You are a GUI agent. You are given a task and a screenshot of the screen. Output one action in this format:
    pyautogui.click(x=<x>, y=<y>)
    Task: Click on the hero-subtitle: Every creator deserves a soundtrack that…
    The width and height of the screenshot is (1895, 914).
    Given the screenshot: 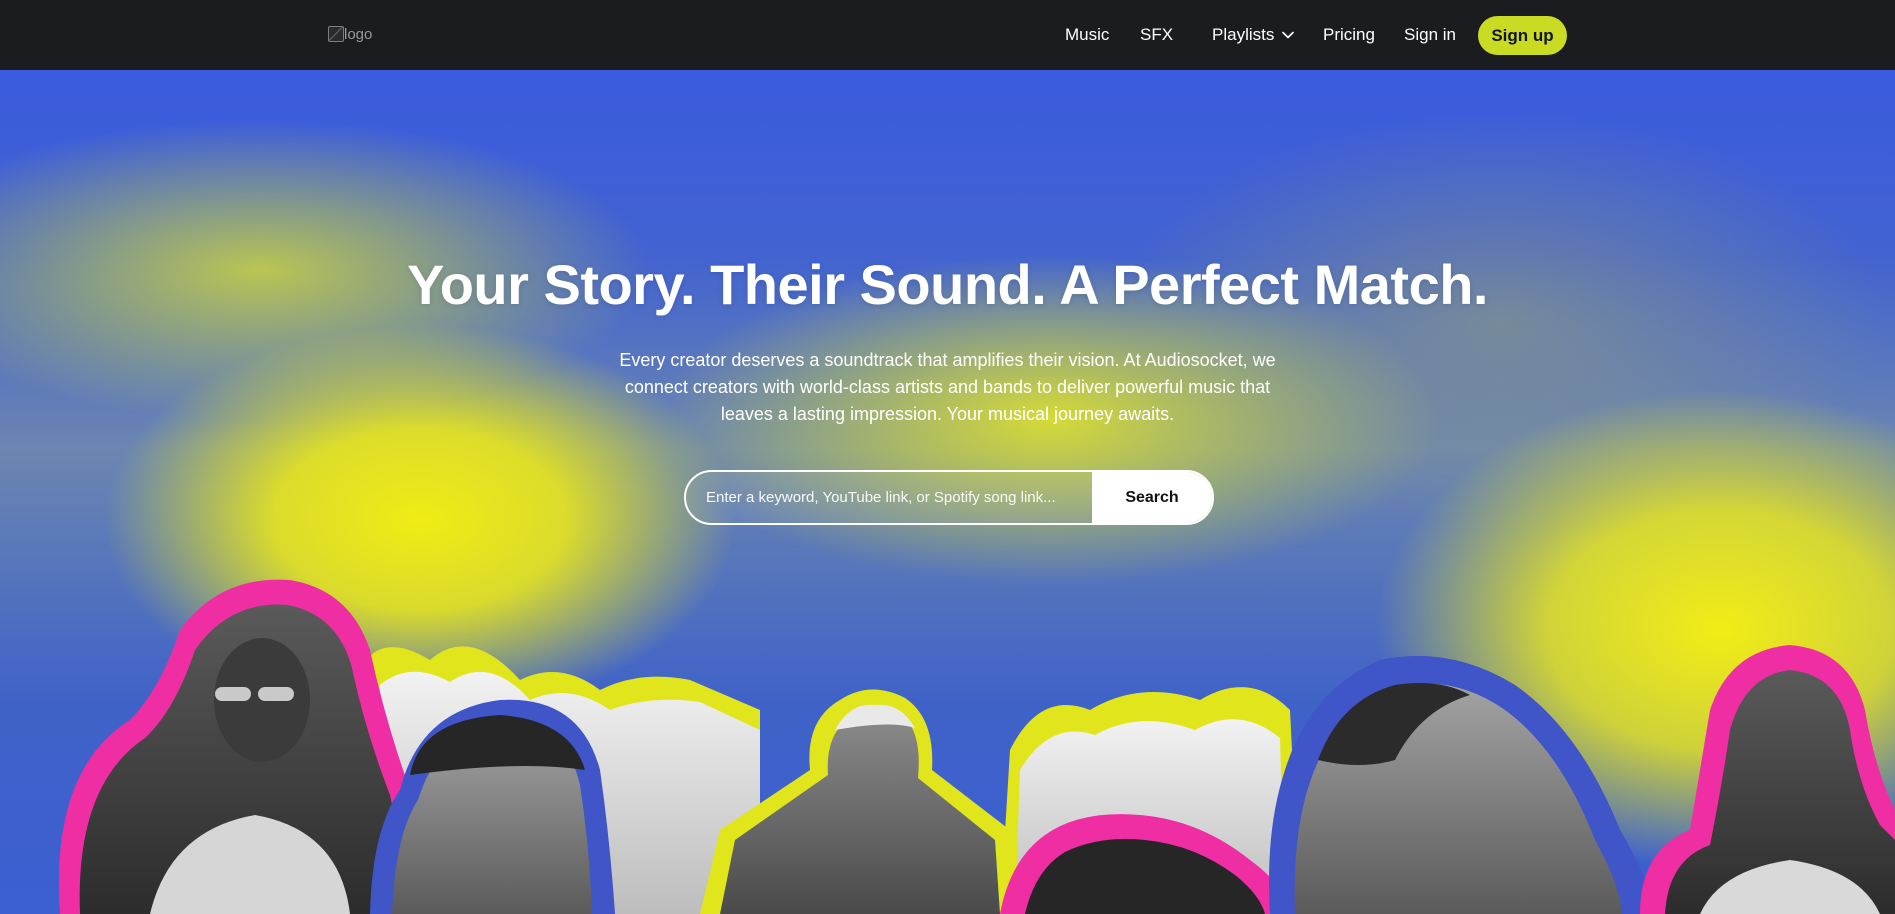 What is the action you would take?
    pyautogui.click(x=947, y=387)
    